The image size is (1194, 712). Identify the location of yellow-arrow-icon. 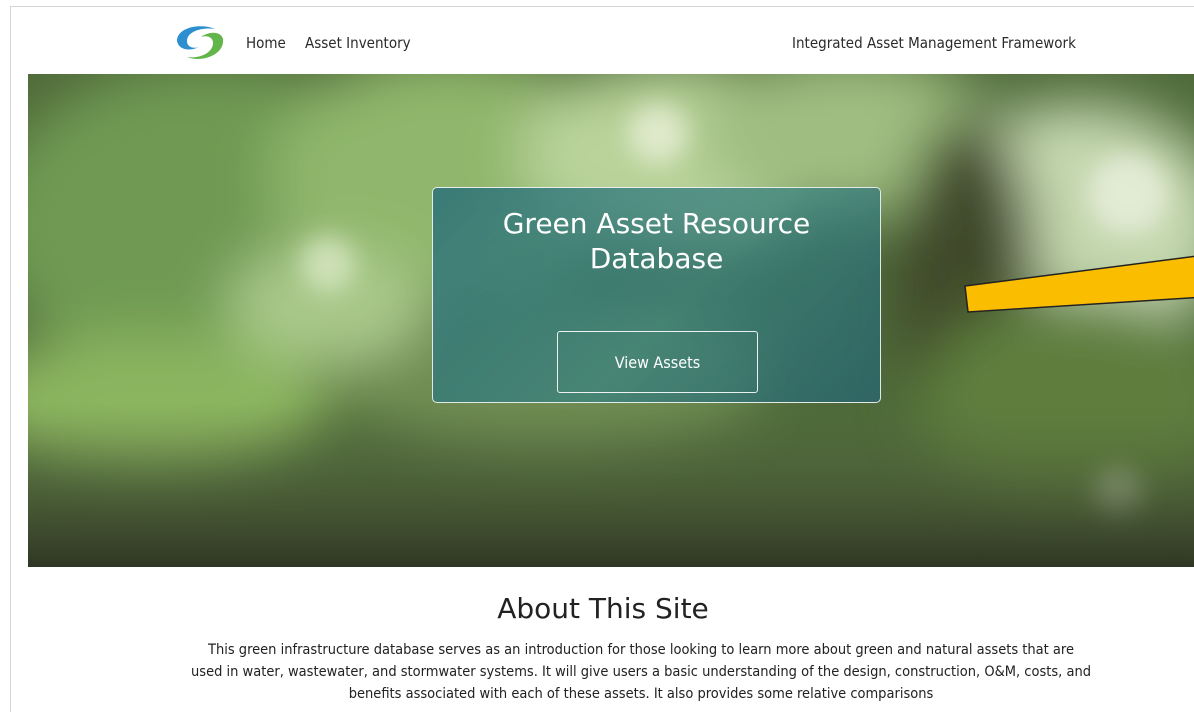
(1079, 284).